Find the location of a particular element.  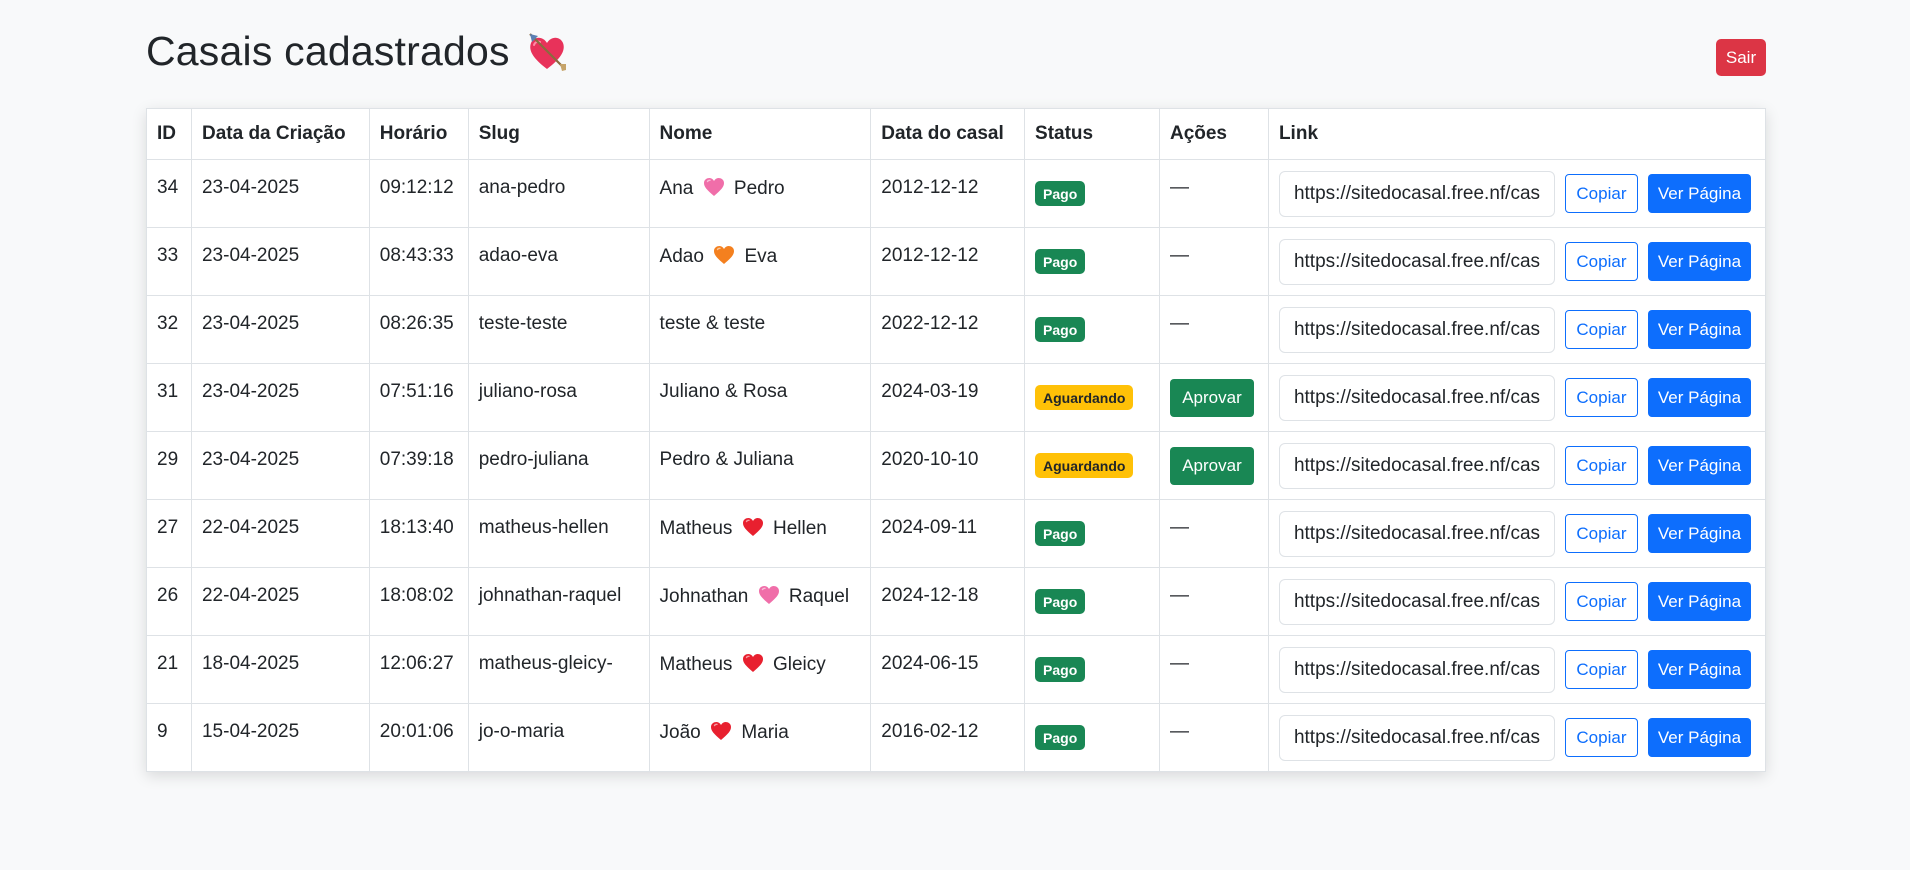

pink-heart-icon is located at coordinates (713, 187).